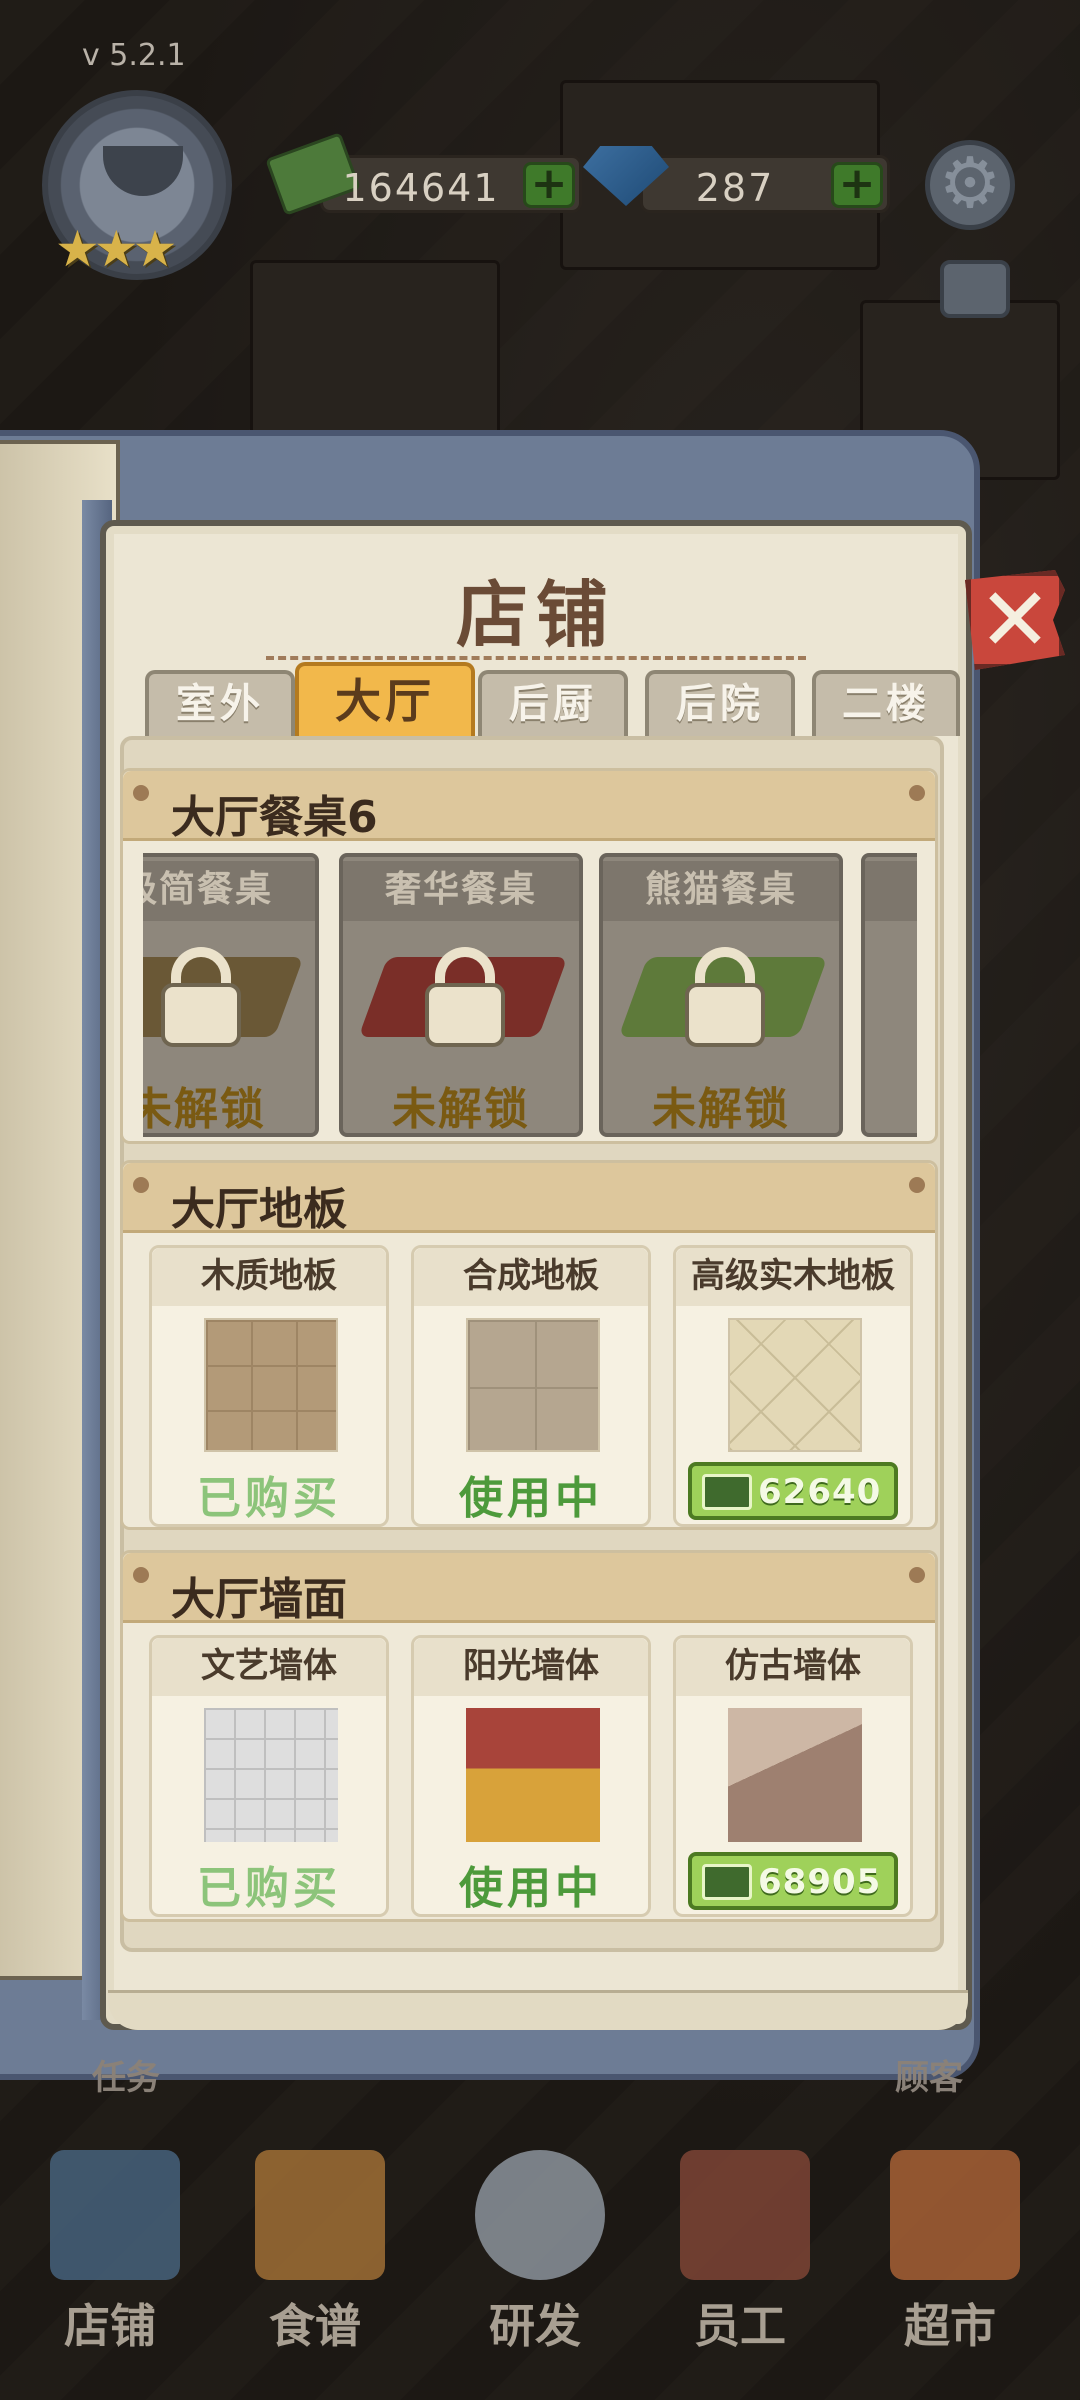  What do you see at coordinates (536, 657) in the screenshot?
I see `title-divider` at bounding box center [536, 657].